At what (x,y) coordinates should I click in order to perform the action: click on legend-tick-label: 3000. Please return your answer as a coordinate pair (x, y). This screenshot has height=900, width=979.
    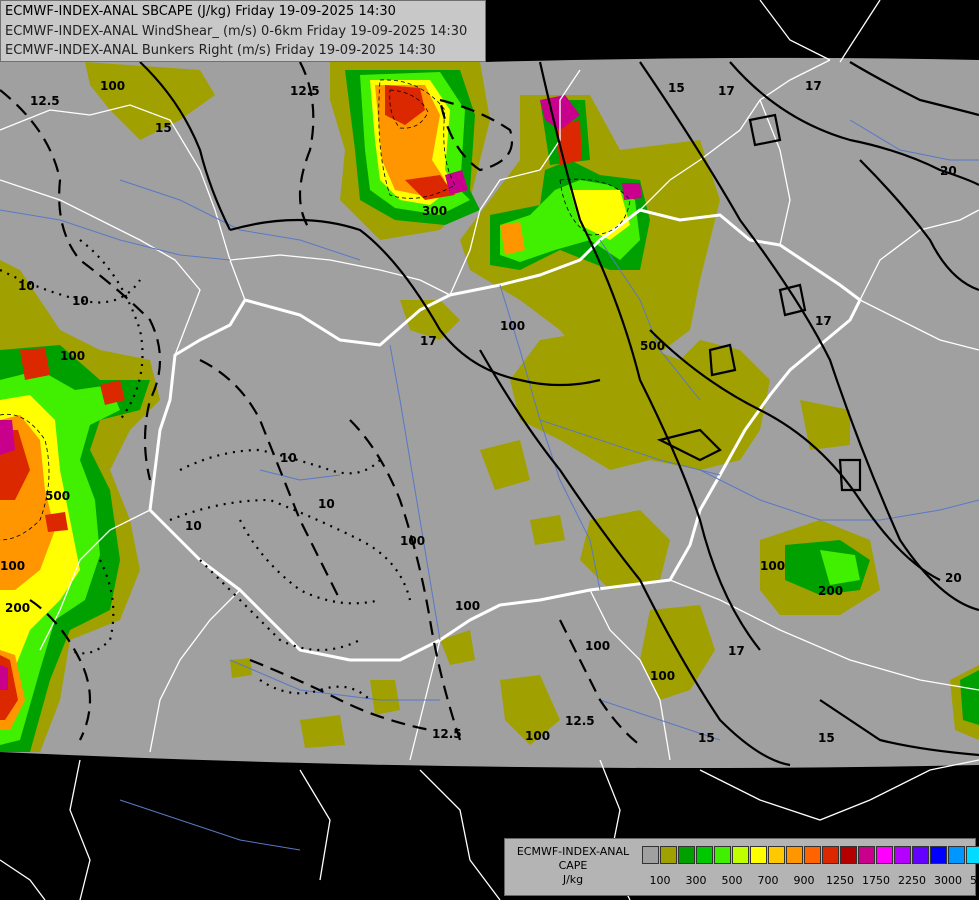
    Looking at the image, I should click on (948, 880).